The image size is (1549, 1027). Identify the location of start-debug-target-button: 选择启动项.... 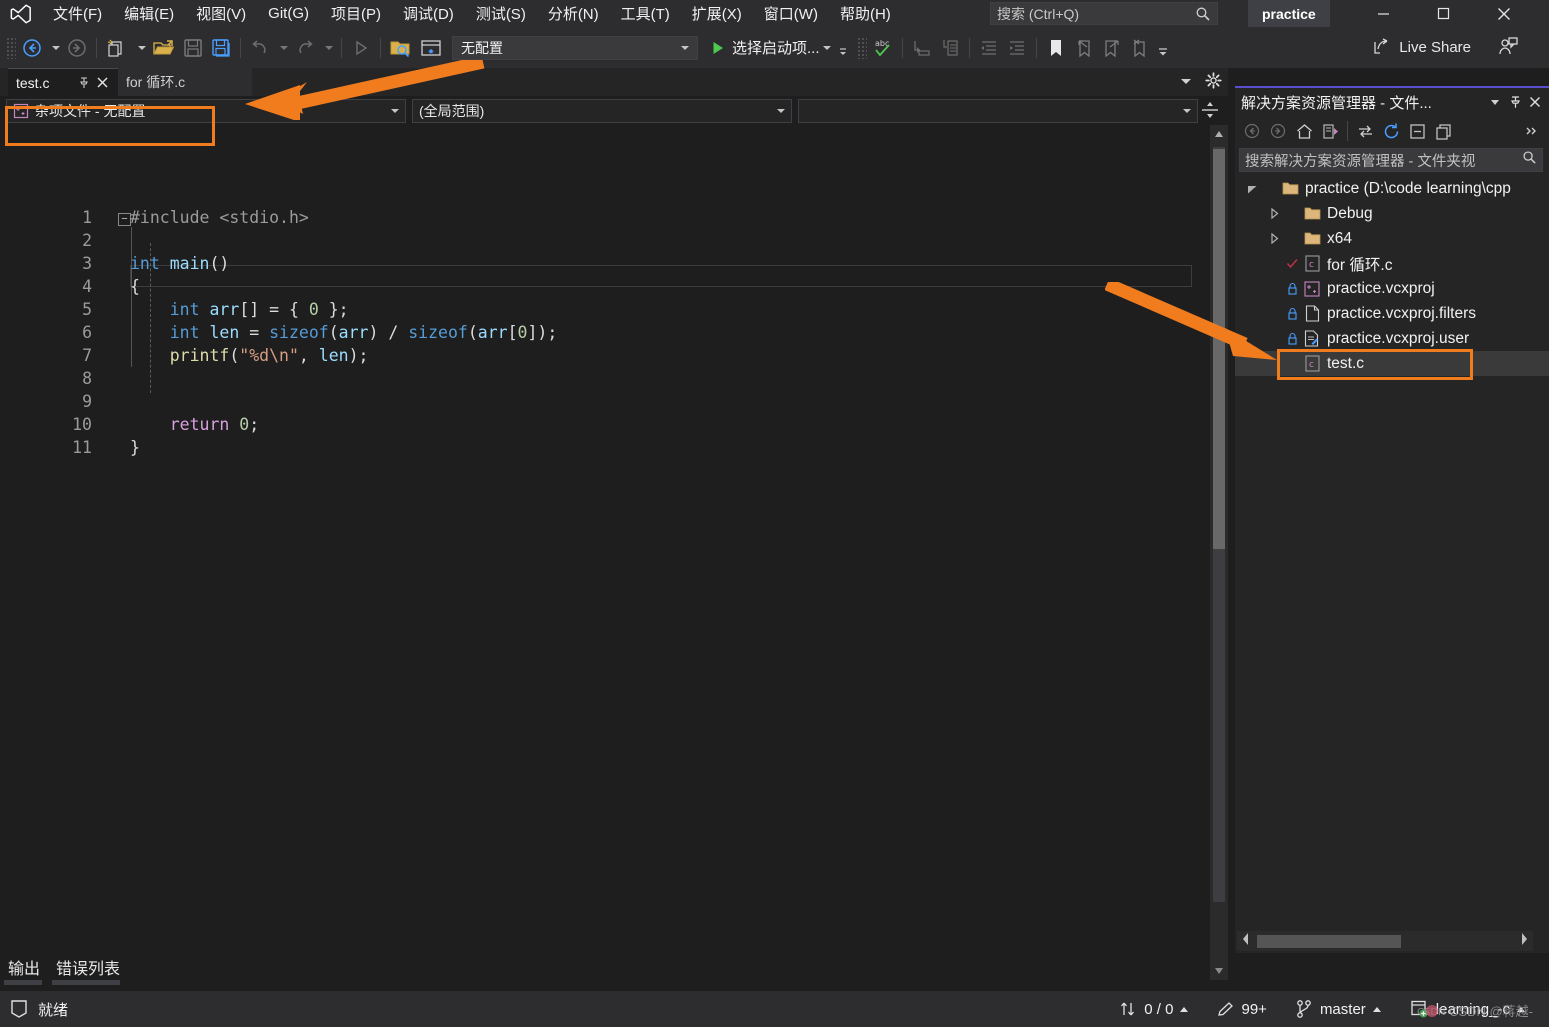
(770, 48).